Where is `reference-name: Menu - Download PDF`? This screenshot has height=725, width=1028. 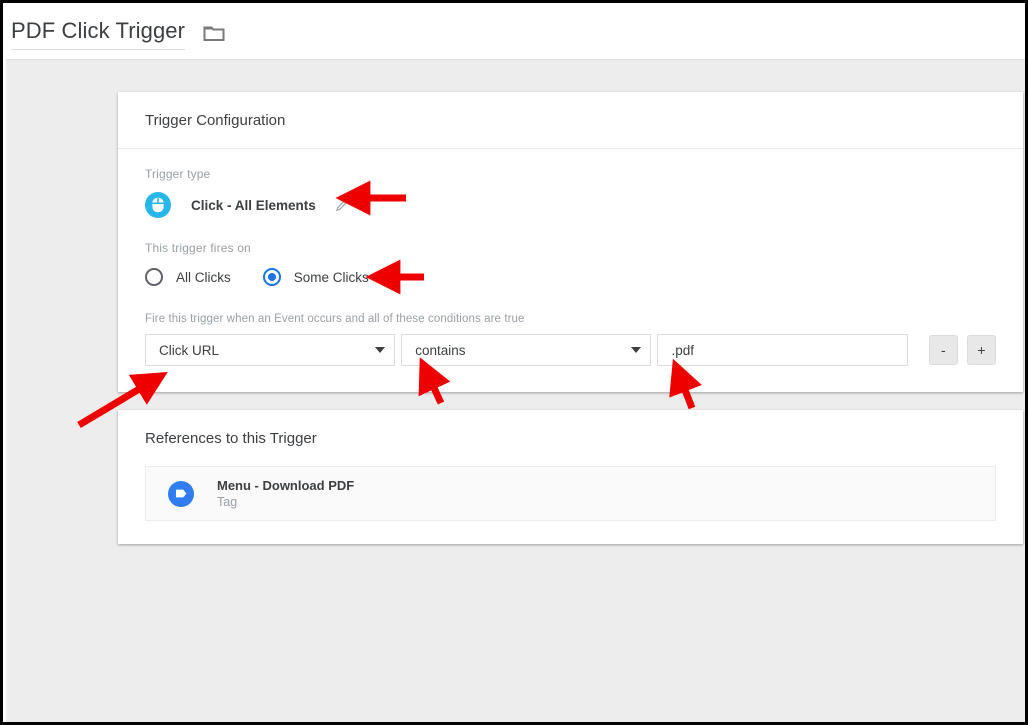
reference-name: Menu - Download PDF is located at coordinates (286, 485).